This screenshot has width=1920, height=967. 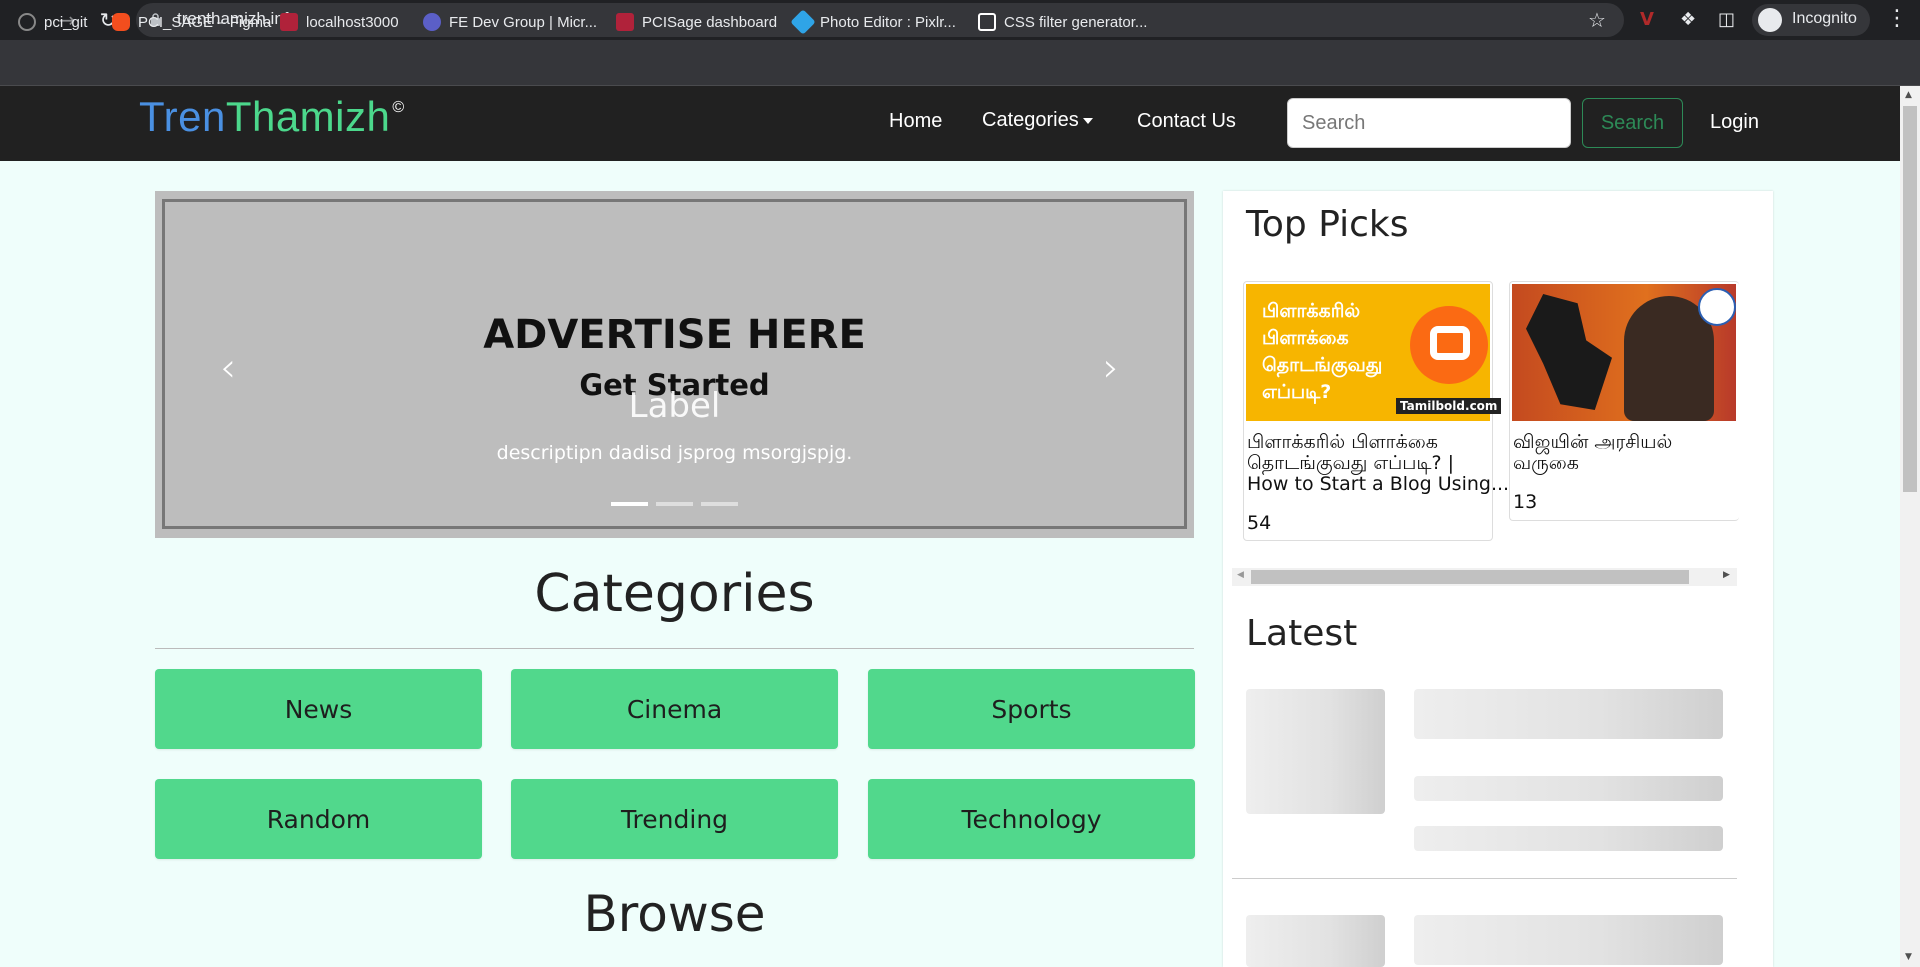 I want to click on tamil-nadu-map-shape, so click(x=1569, y=352).